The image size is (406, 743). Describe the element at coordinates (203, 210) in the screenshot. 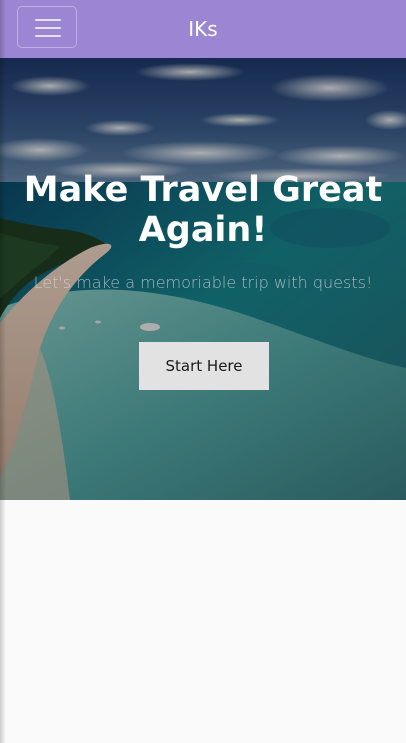

I see `hero-title: Make Travel Great Again!` at that location.